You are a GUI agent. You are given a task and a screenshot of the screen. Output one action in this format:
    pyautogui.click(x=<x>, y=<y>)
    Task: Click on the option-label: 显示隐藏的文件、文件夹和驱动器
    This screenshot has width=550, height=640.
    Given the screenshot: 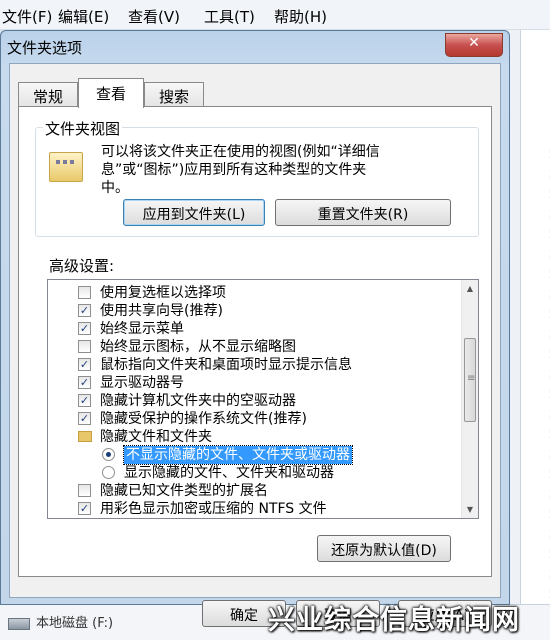 What is the action you would take?
    pyautogui.click(x=229, y=473)
    